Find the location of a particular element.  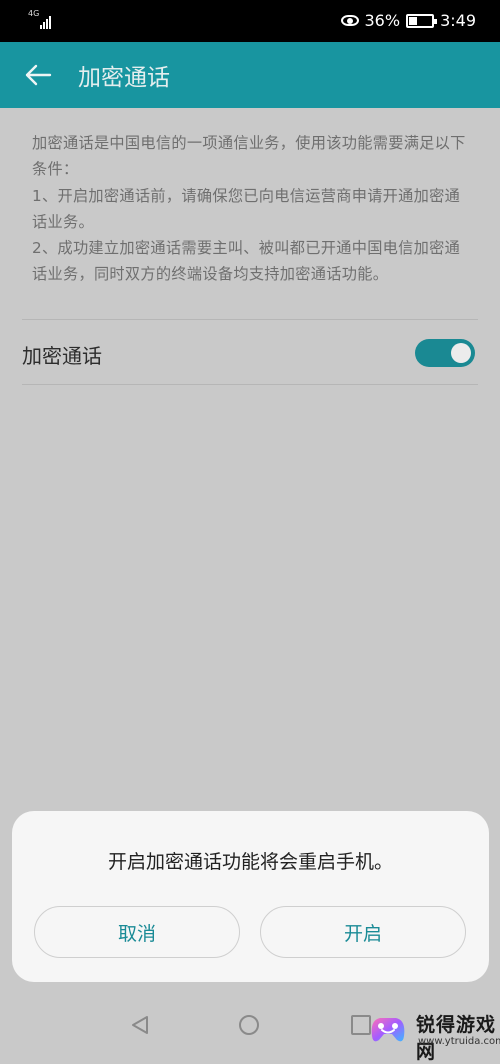

cancel-button: 取消 is located at coordinates (137, 932).